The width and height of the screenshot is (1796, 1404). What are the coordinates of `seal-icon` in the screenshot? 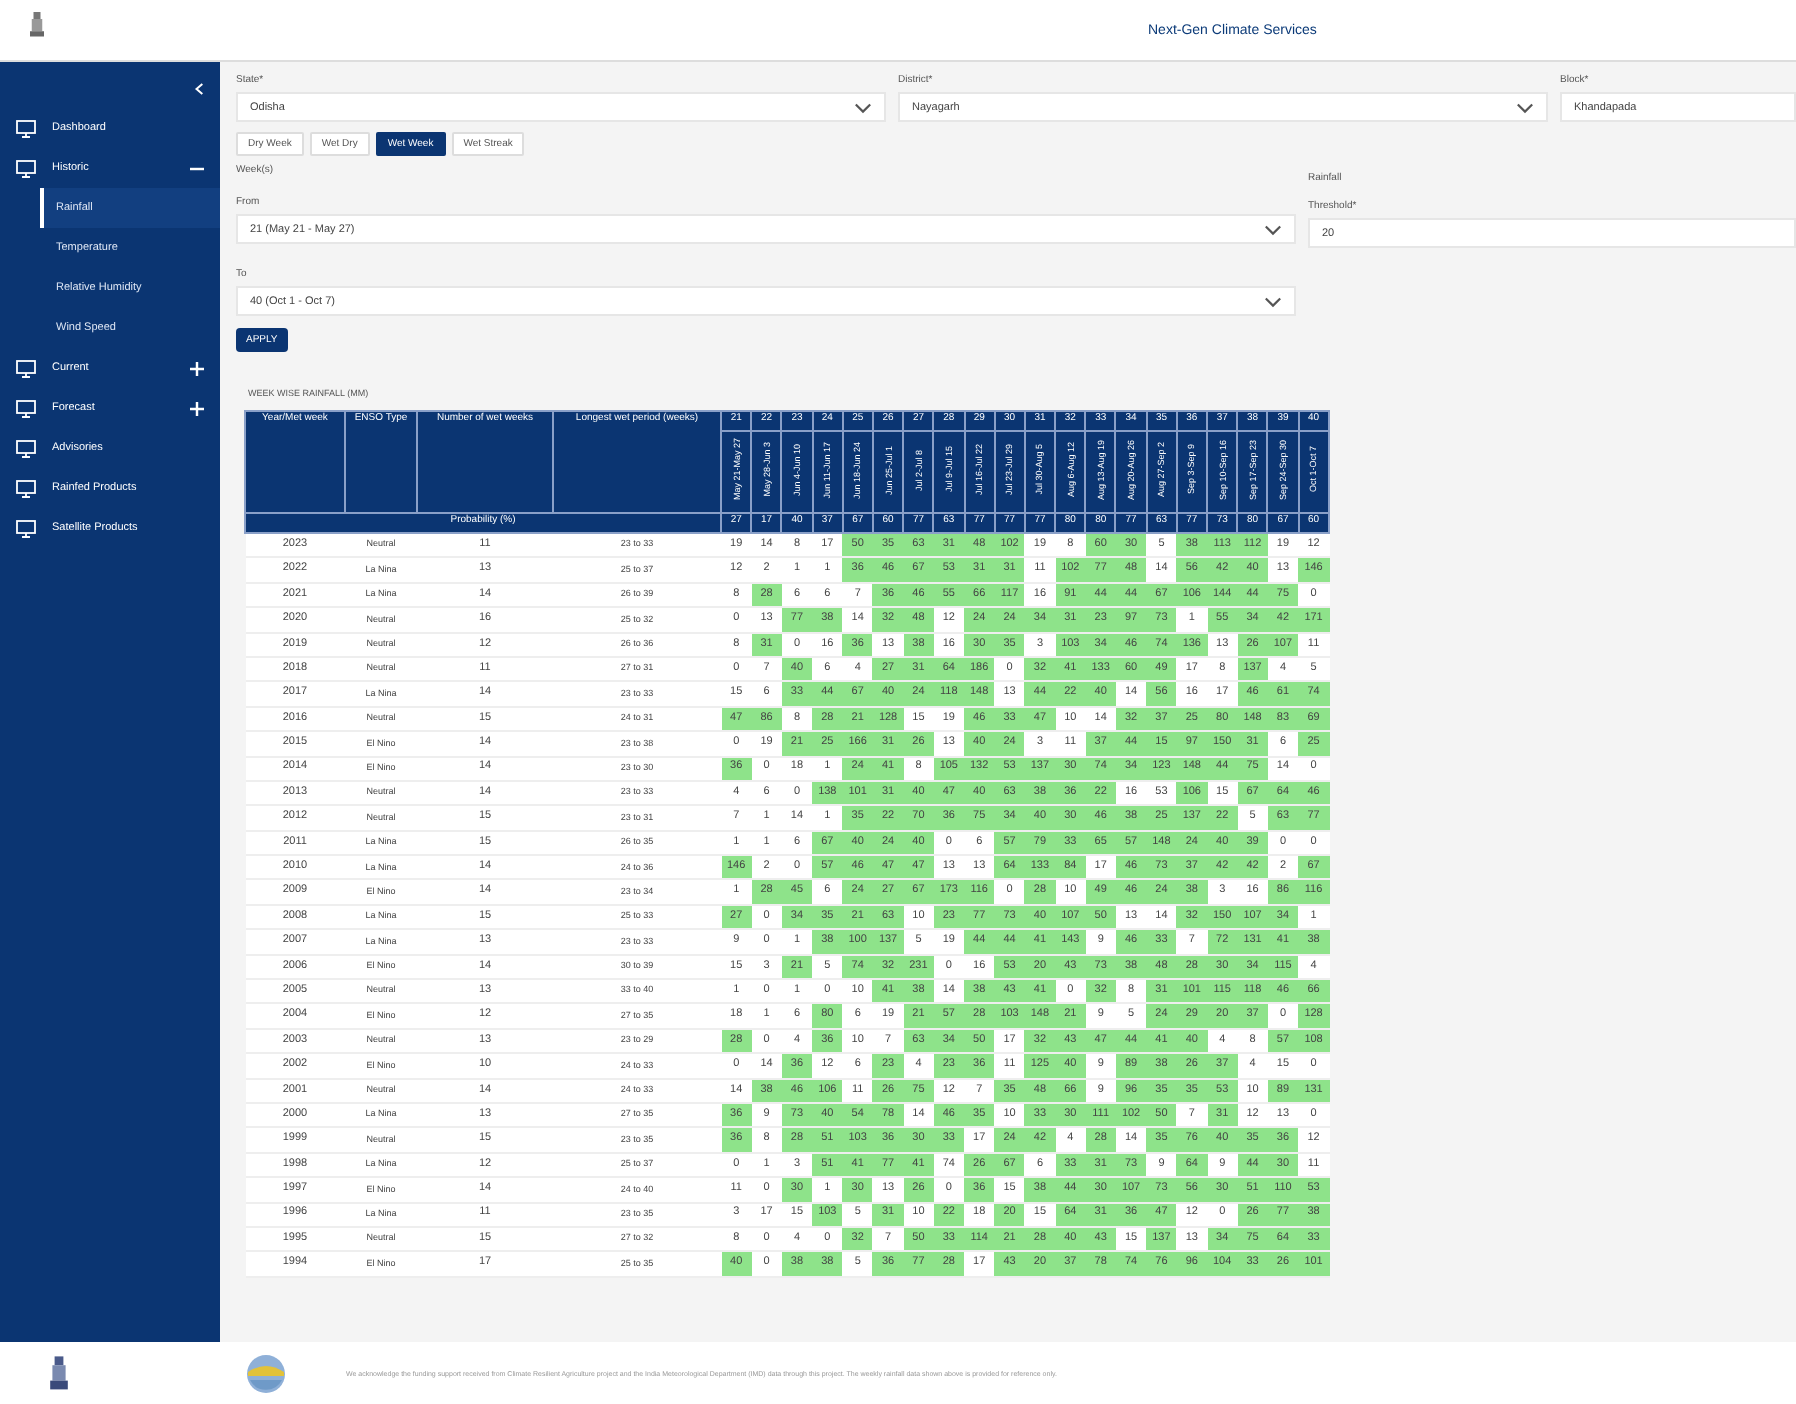 It's located at (266, 1374).